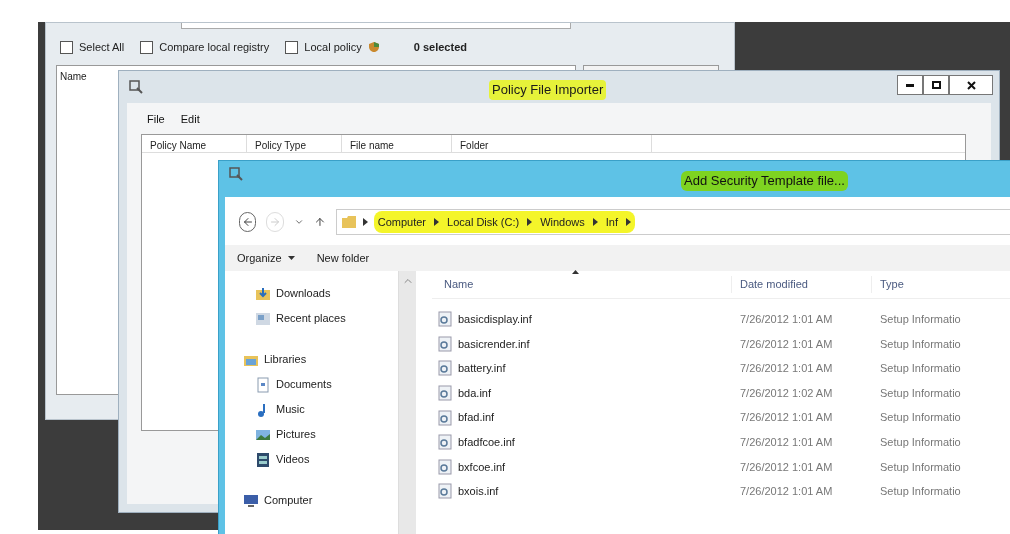 The width and height of the screenshot is (1010, 534). Describe the element at coordinates (190, 121) in the screenshot. I see `menu-item: Edit` at that location.